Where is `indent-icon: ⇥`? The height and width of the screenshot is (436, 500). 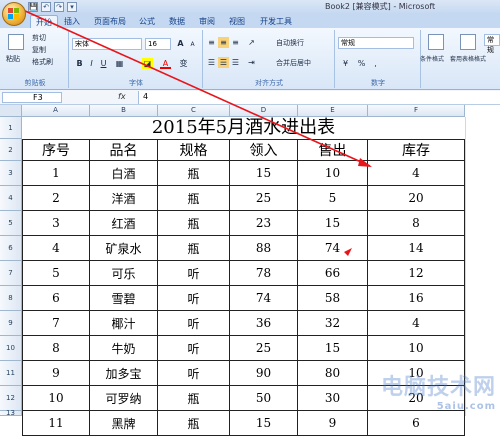
indent-icon: ⇥ is located at coordinates (251, 62).